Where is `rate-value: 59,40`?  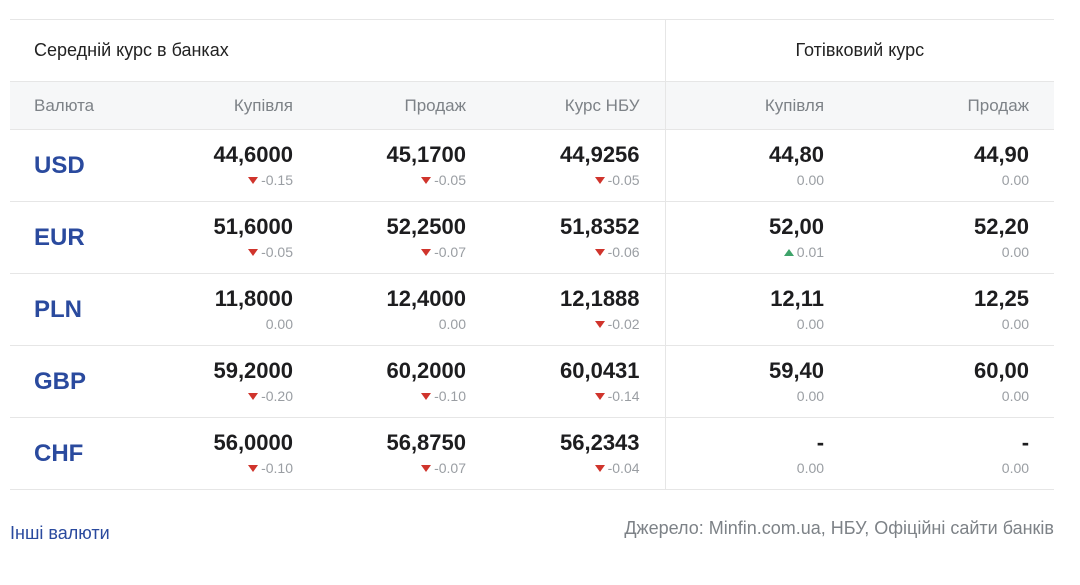
rate-value: 59,40 is located at coordinates (796, 370).